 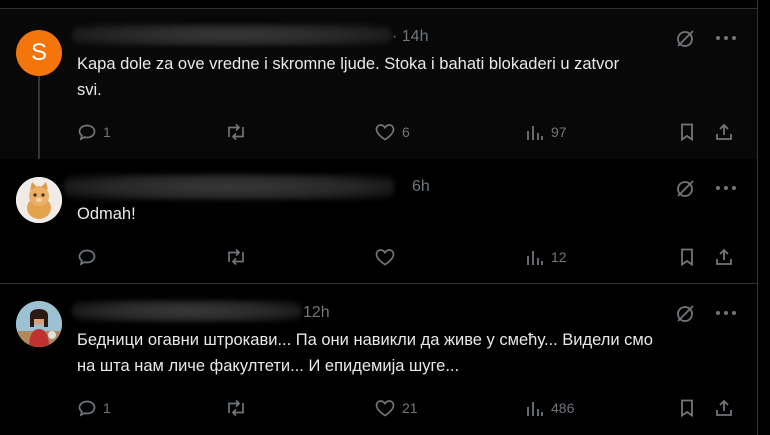 I want to click on thread-line, so click(x=39, y=115).